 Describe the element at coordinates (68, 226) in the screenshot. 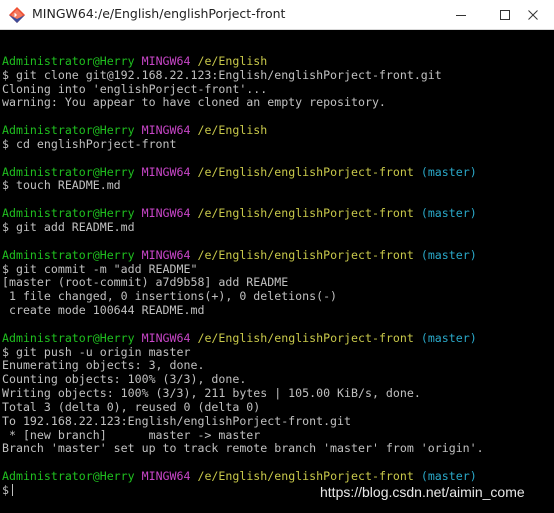

I see `command-line: $ git add README.md` at that location.